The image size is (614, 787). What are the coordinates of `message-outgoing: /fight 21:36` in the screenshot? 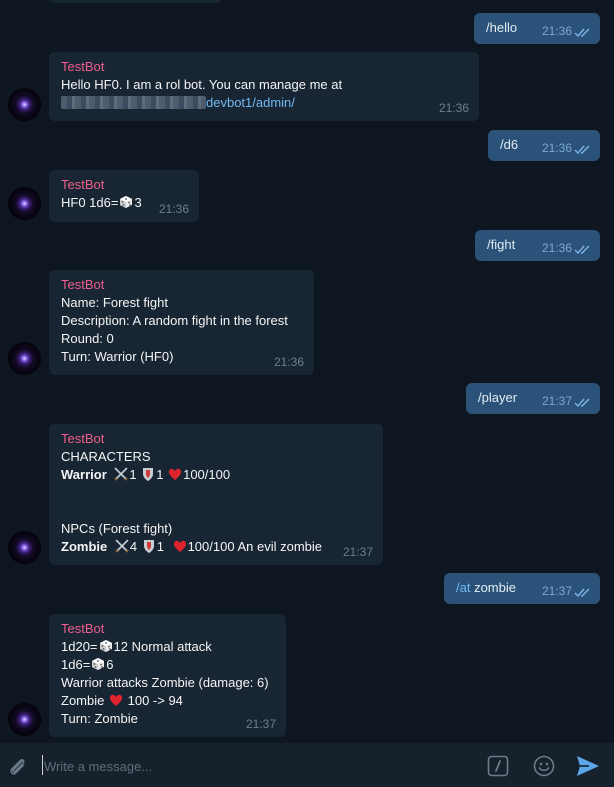 It's located at (537, 245).